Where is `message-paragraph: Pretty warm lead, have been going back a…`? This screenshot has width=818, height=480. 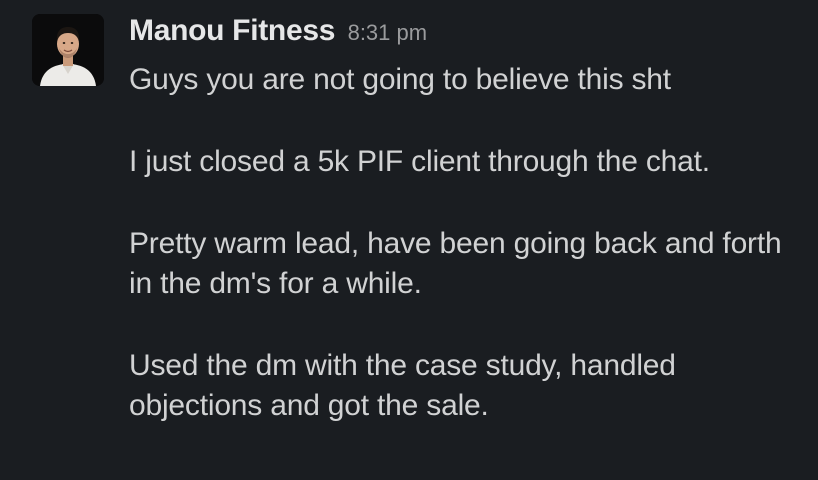
message-paragraph: Pretty warm lead, have been going back a… is located at coordinates (455, 263).